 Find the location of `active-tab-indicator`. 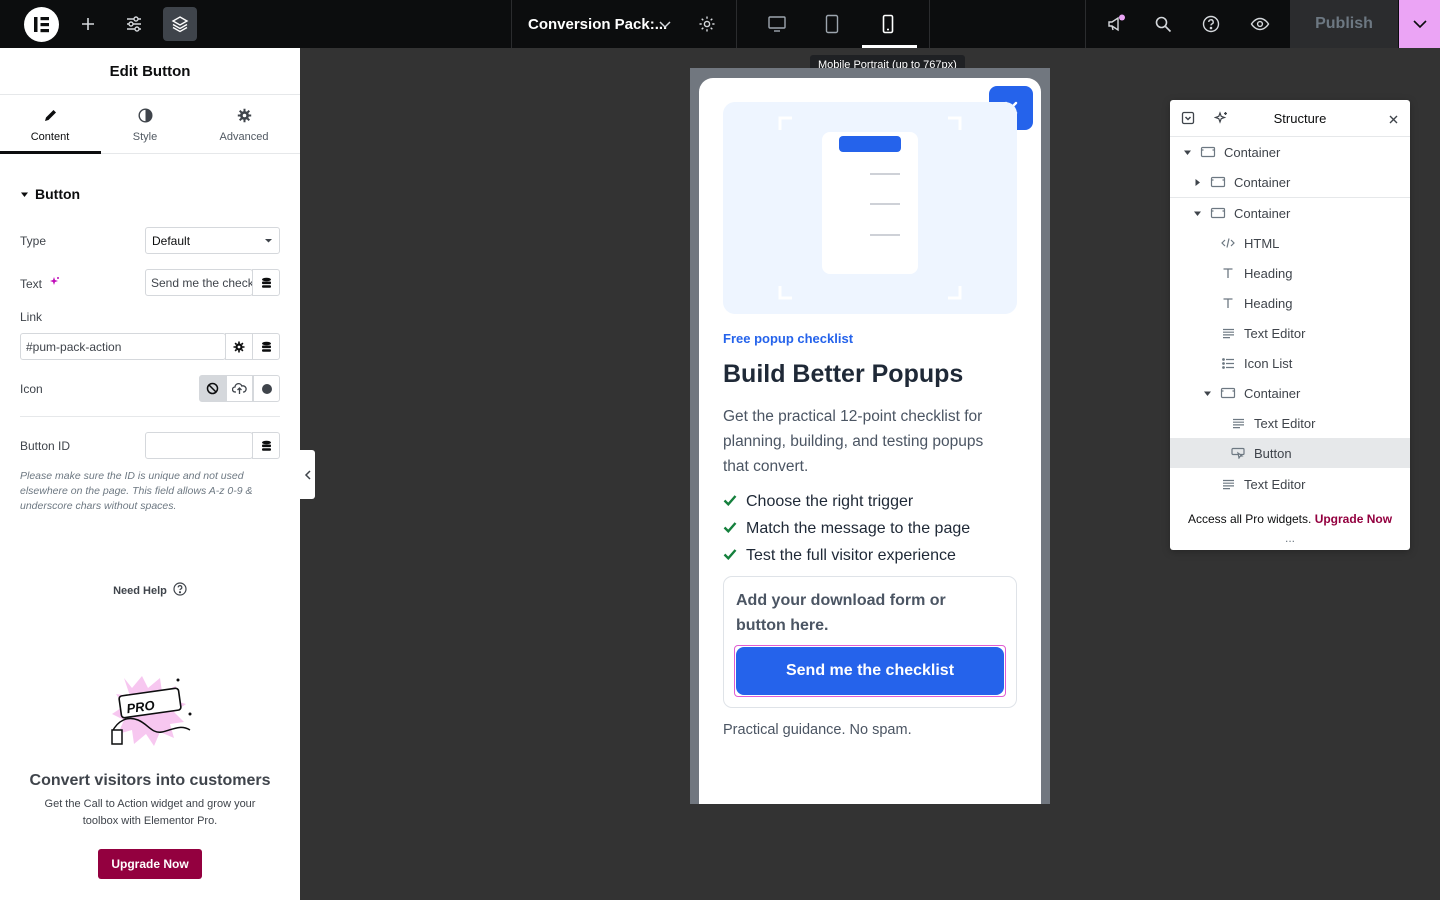

active-tab-indicator is located at coordinates (50, 152).